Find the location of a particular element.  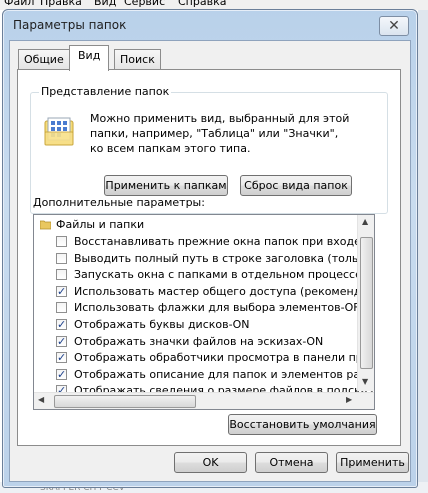

scroll-up-icon: ▲ is located at coordinates (365, 221).